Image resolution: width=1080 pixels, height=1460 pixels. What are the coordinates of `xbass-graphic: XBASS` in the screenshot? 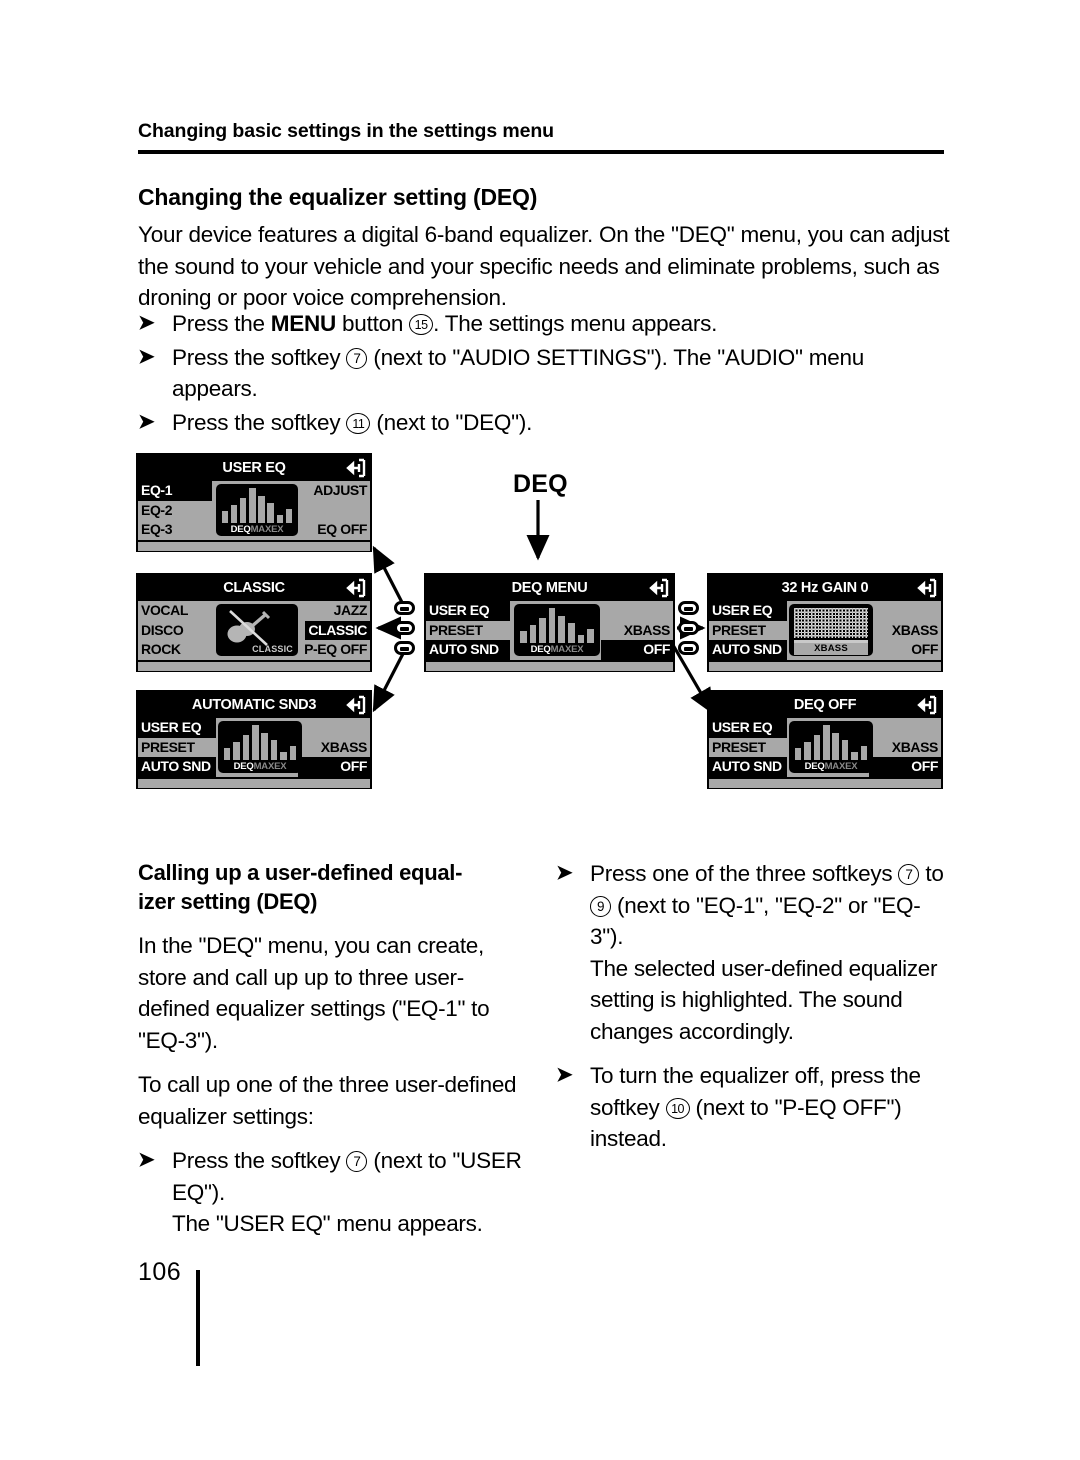 It's located at (831, 630).